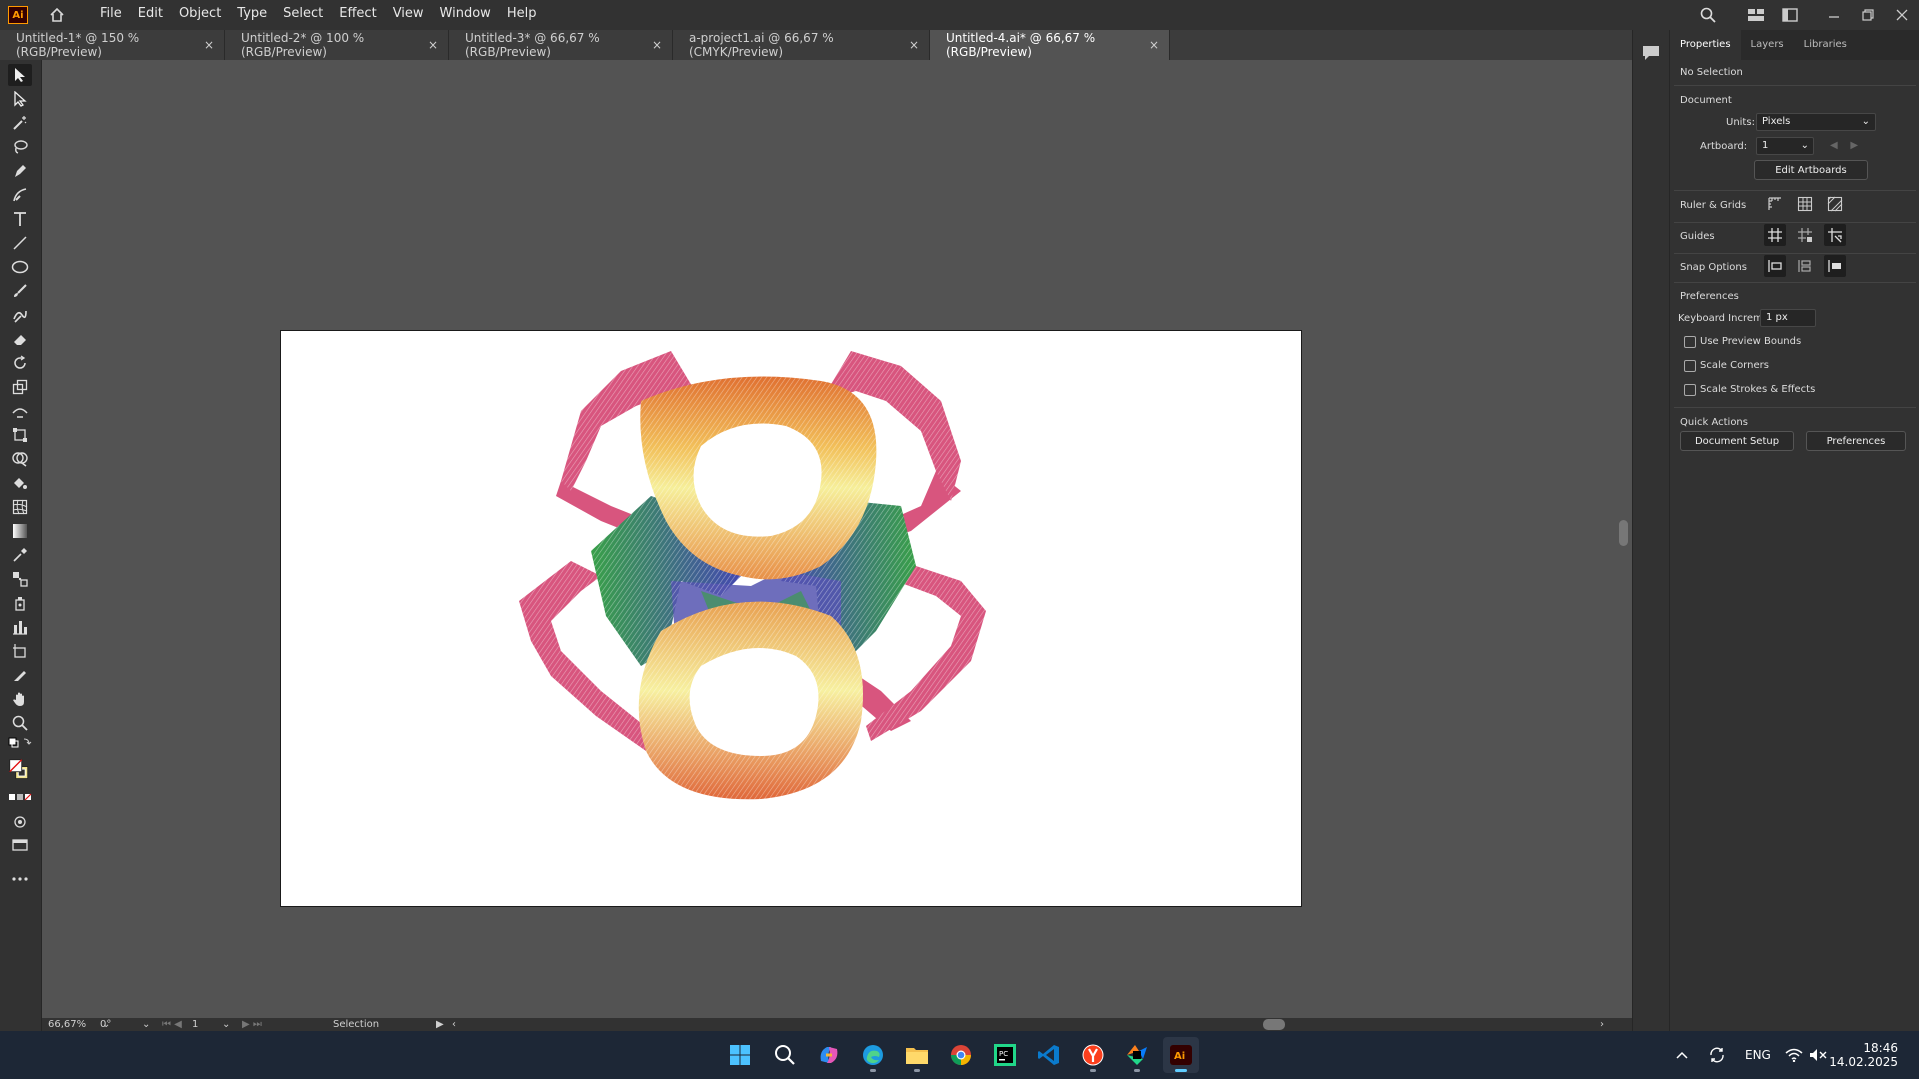 The image size is (1919, 1079). What do you see at coordinates (1811, 170) in the screenshot?
I see `edit-artboards-button: Edit Artboards` at bounding box center [1811, 170].